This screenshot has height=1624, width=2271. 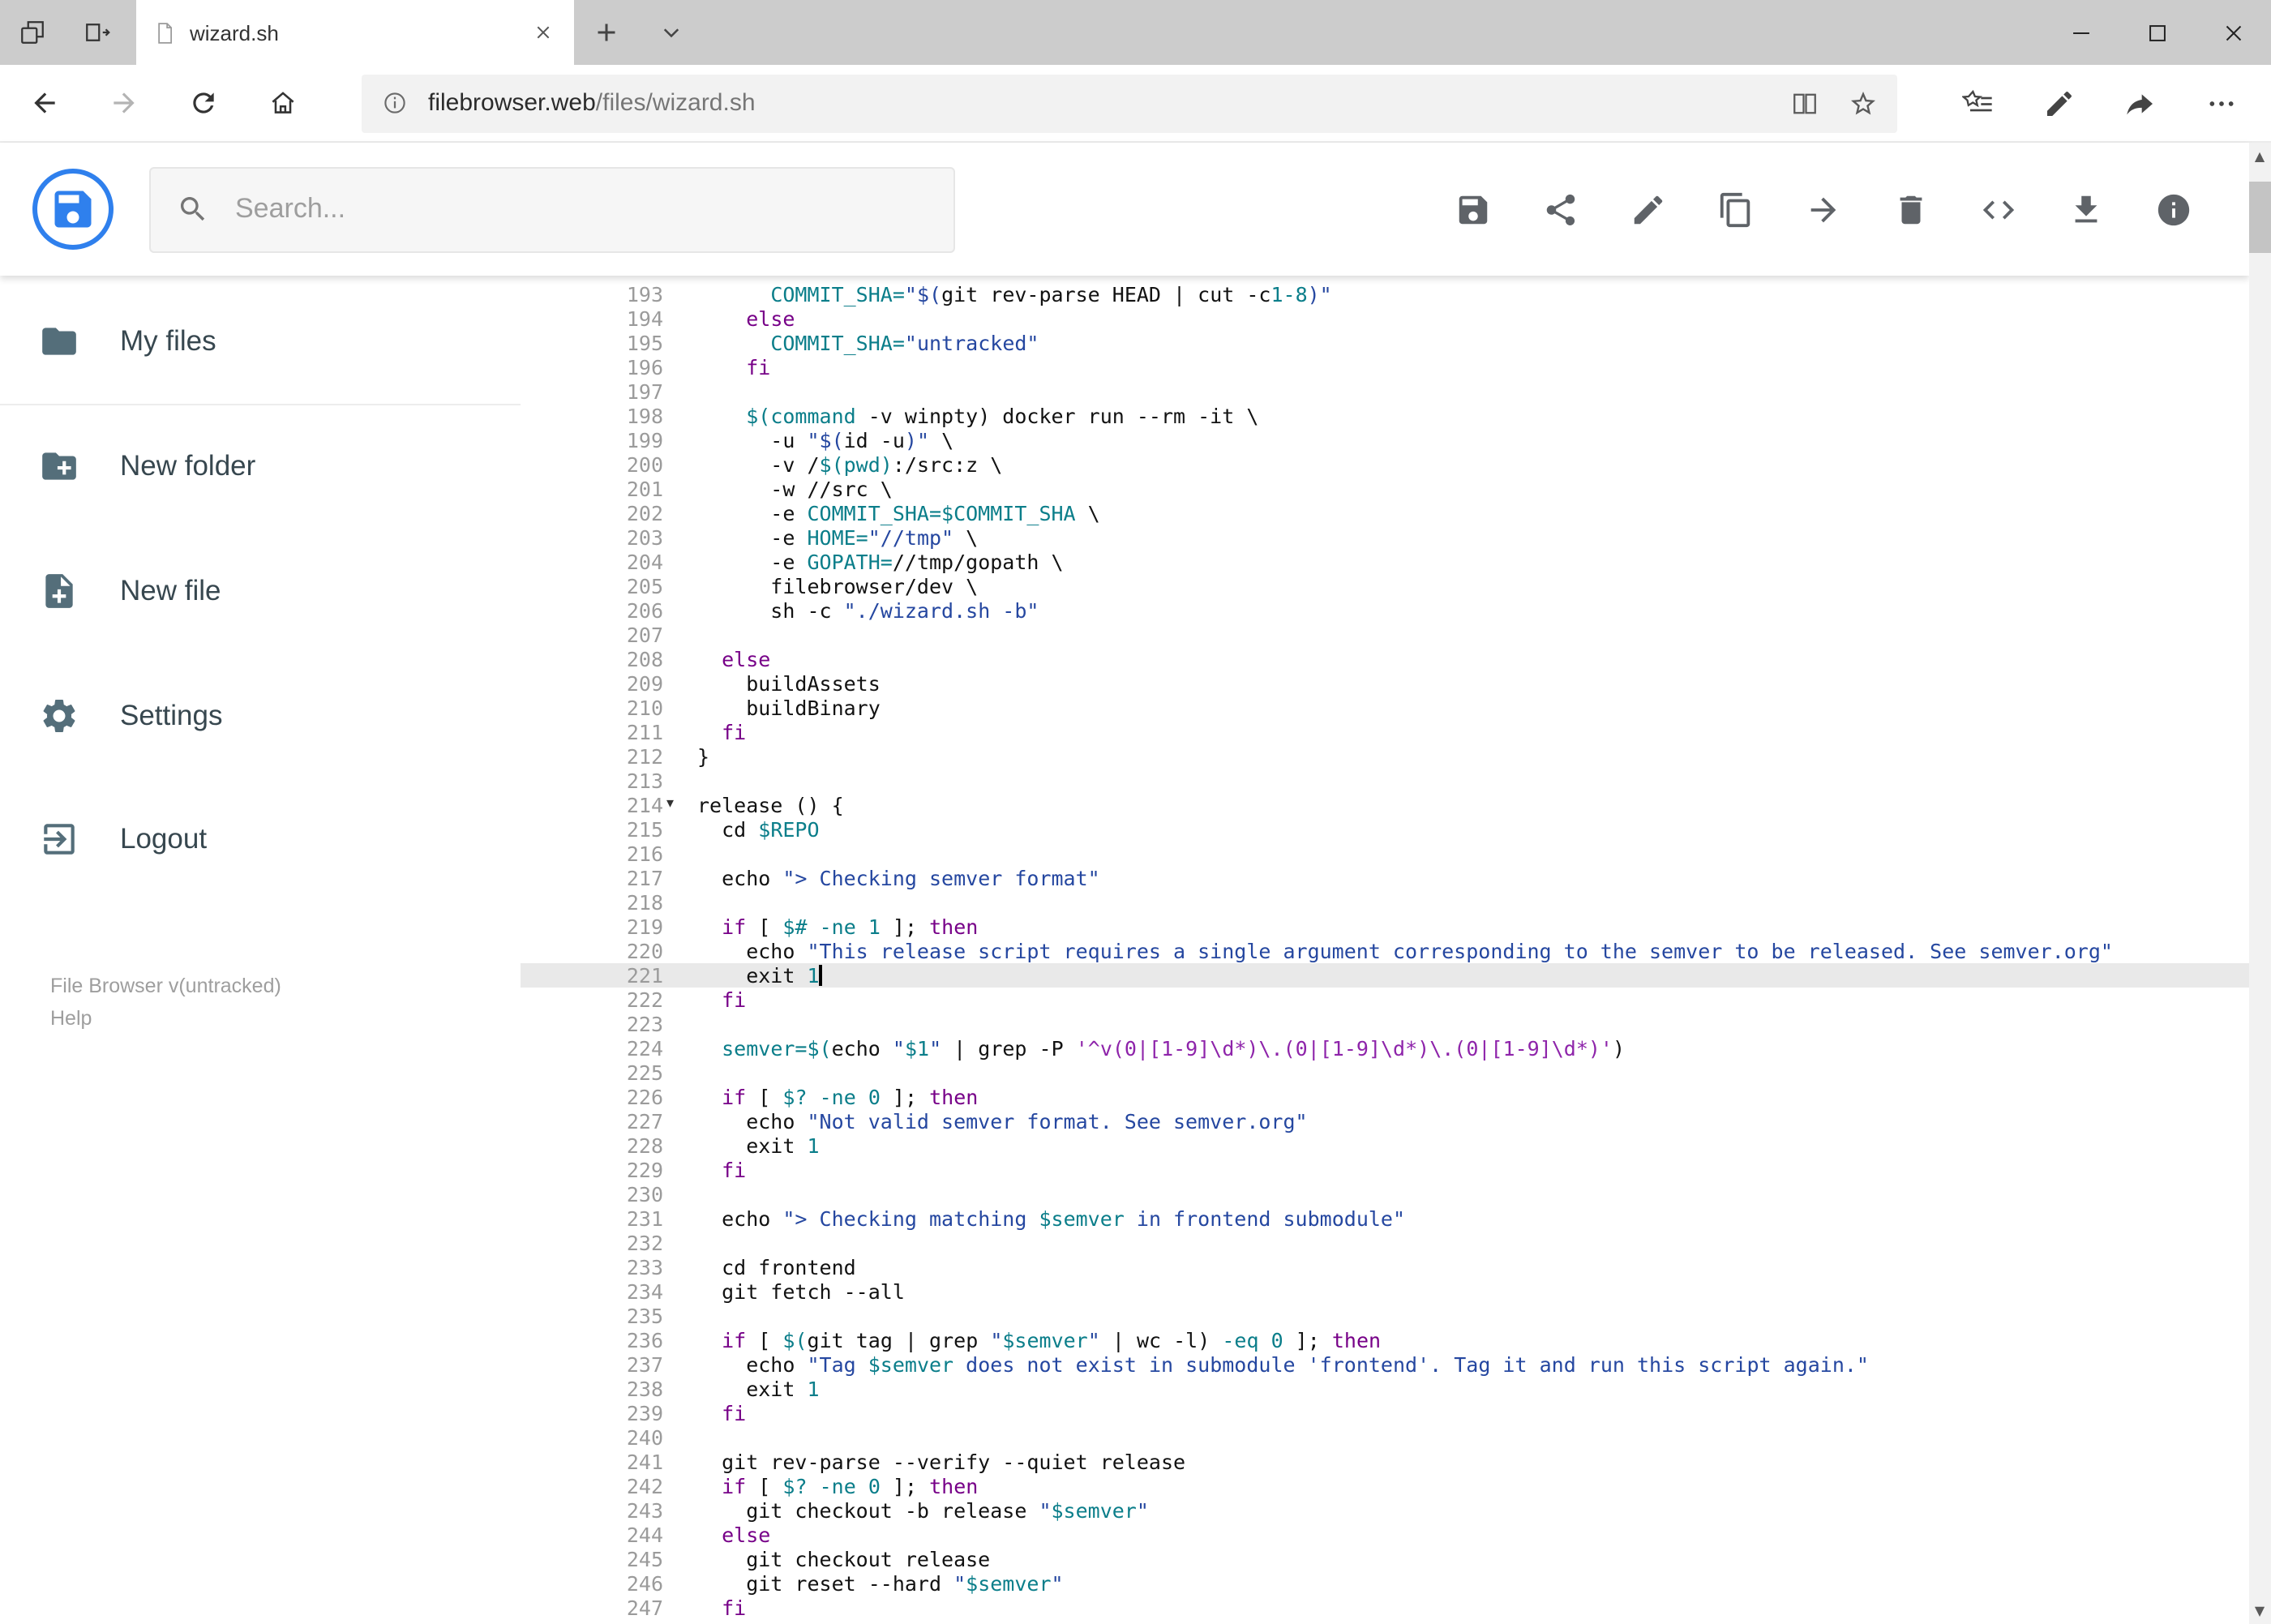 I want to click on code-line: 210 buildBinary, so click(x=1396, y=708).